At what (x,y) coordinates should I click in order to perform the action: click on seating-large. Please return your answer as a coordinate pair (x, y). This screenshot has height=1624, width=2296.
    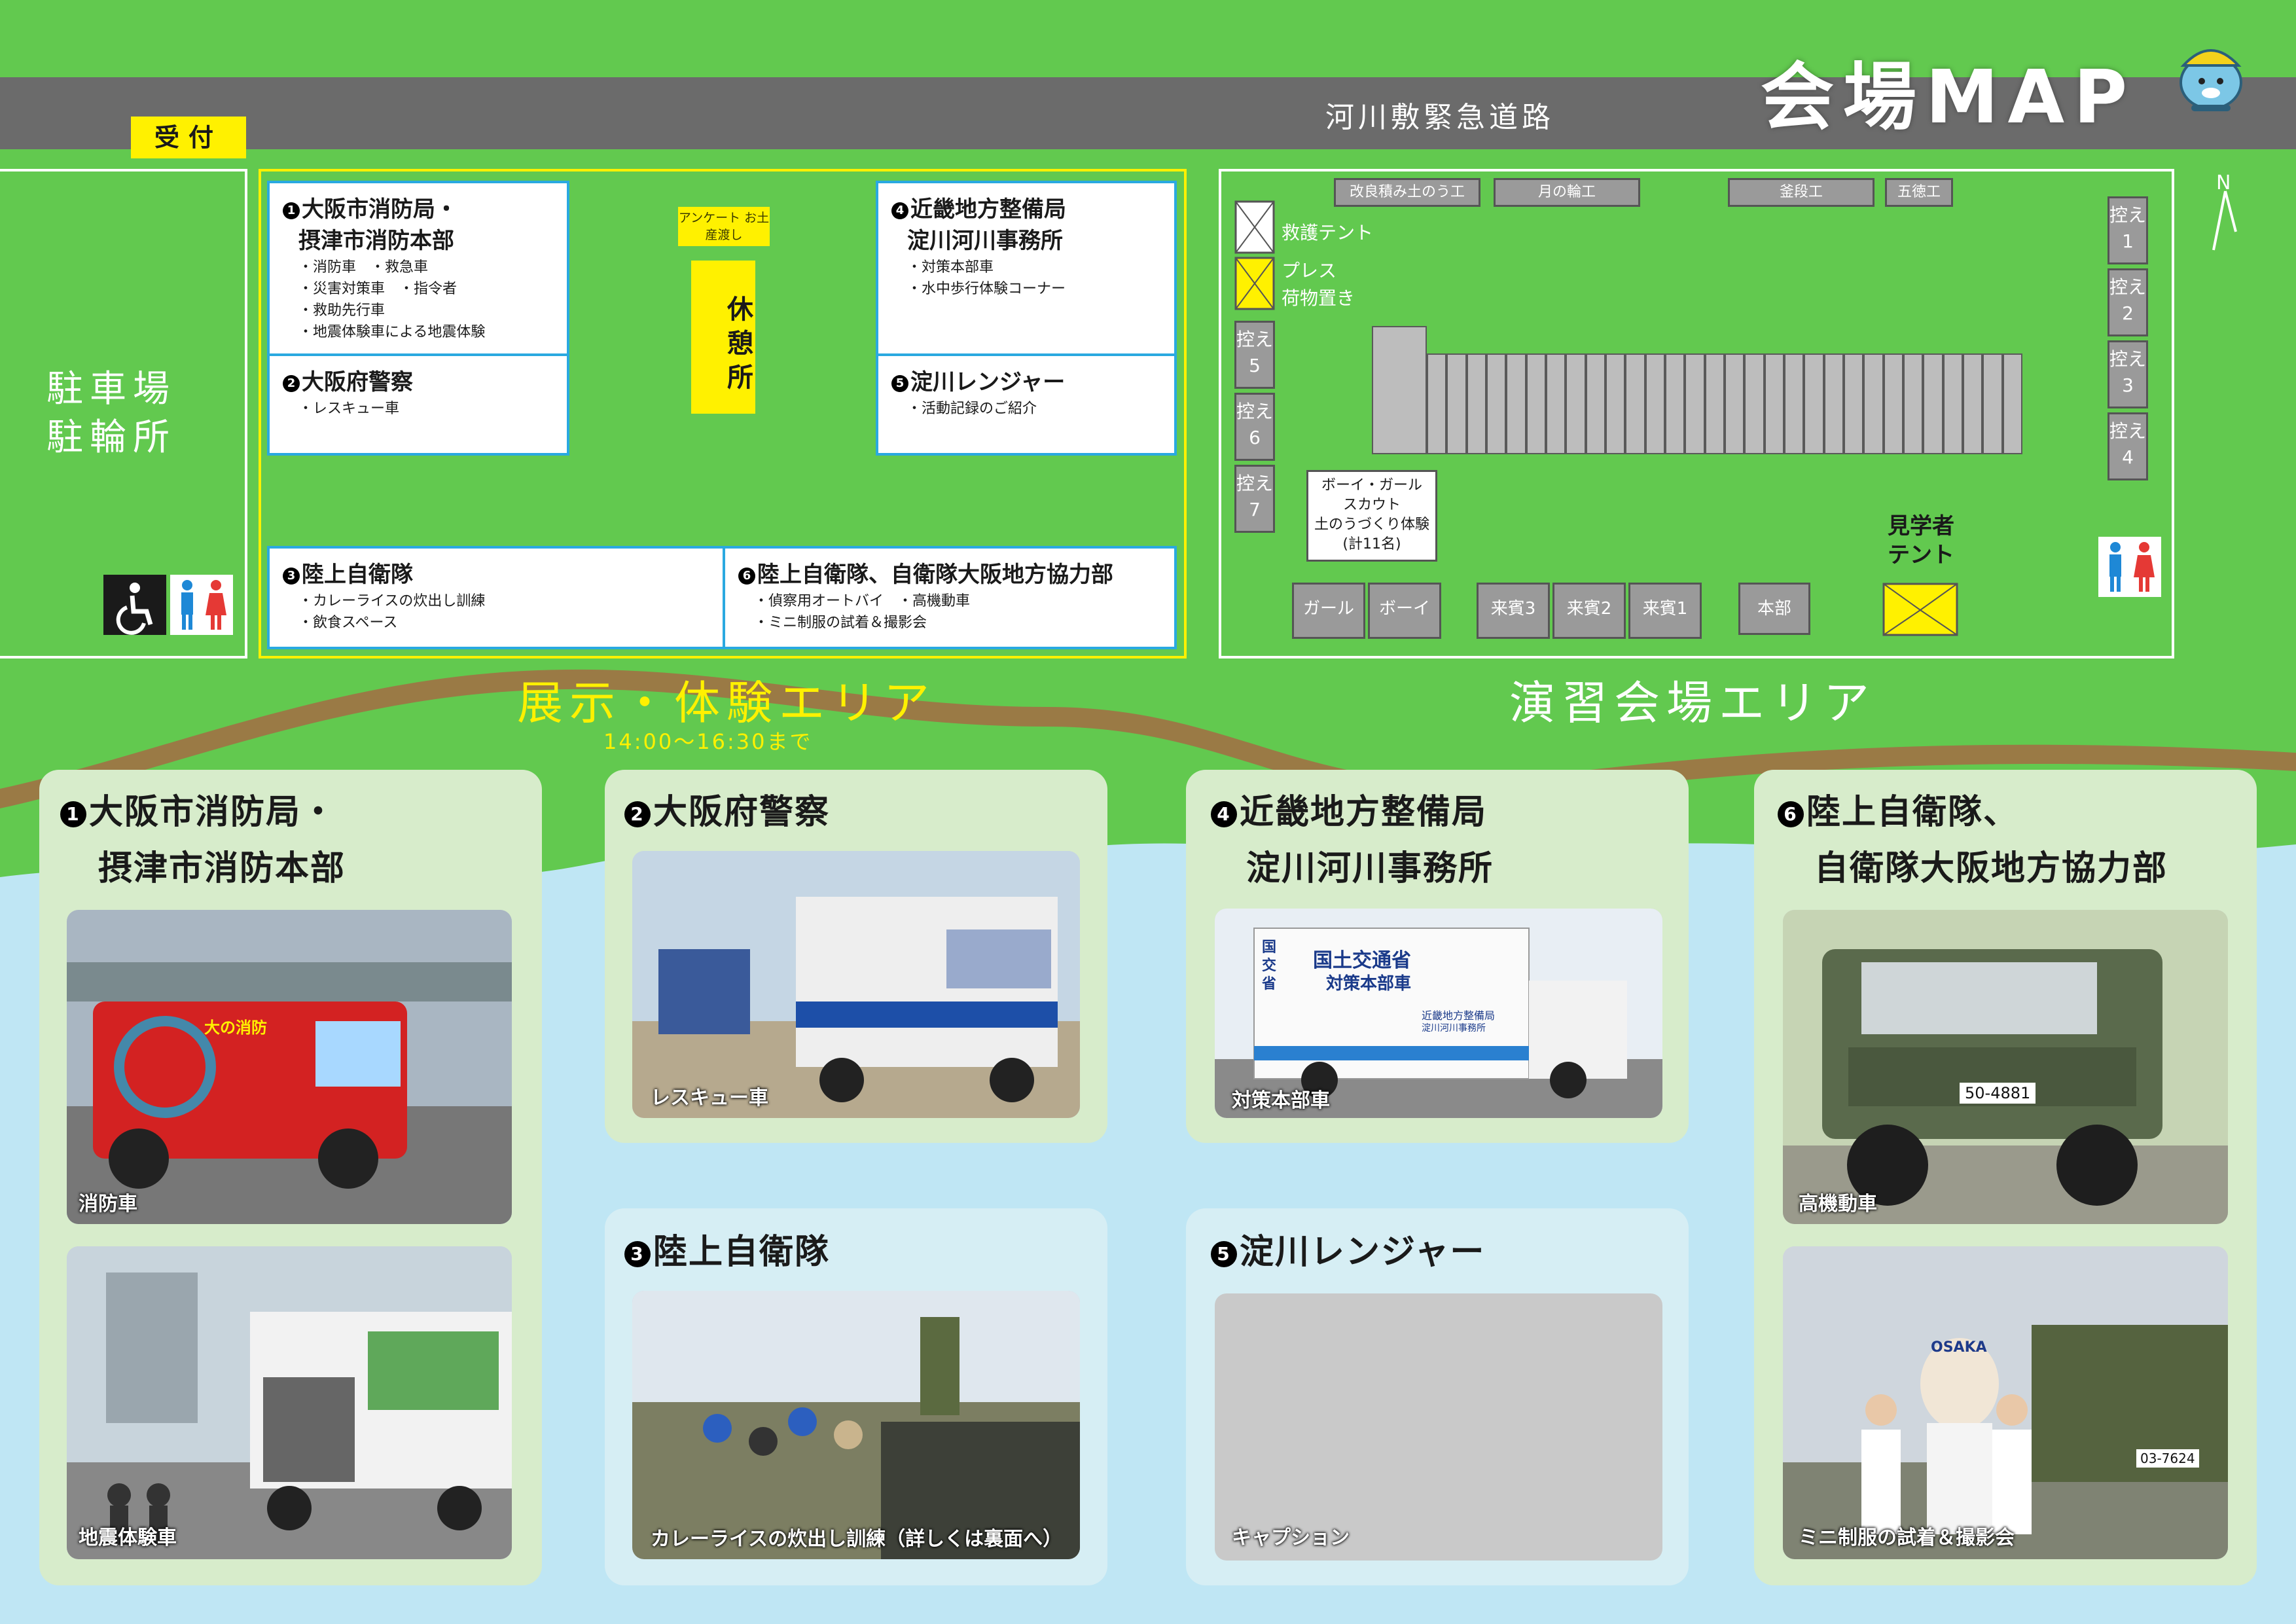
    Looking at the image, I should click on (1399, 390).